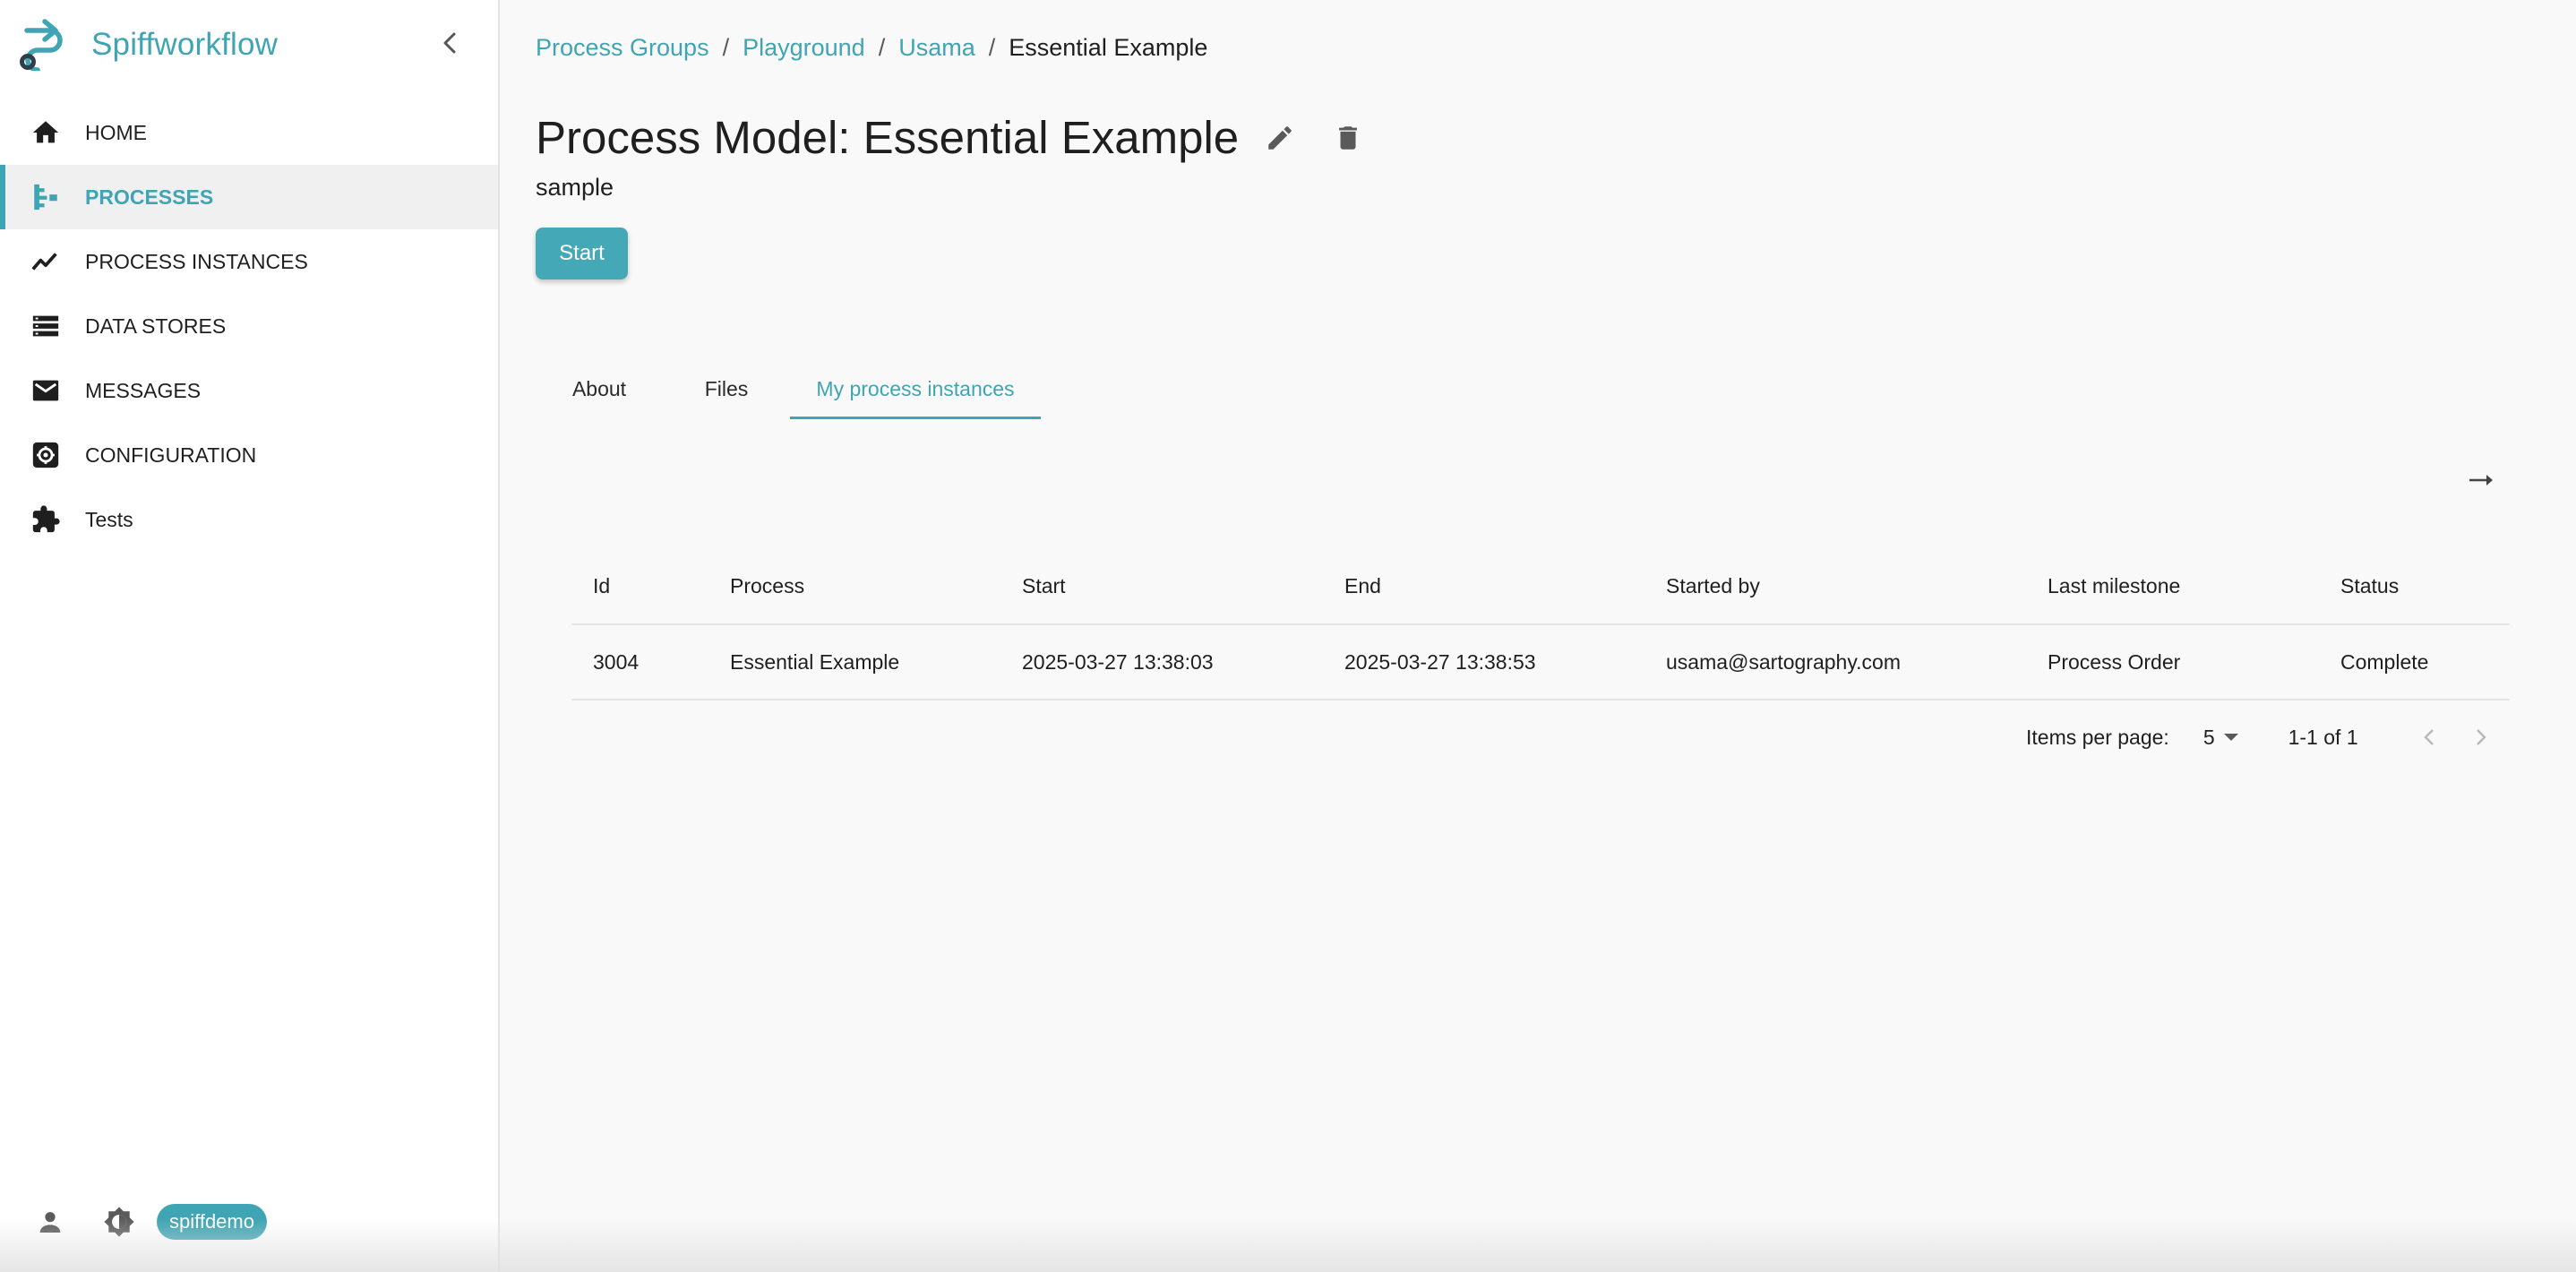 Image resolution: width=2576 pixels, height=1272 pixels. Describe the element at coordinates (616, 661) in the screenshot. I see `cell-id: 3004` at that location.